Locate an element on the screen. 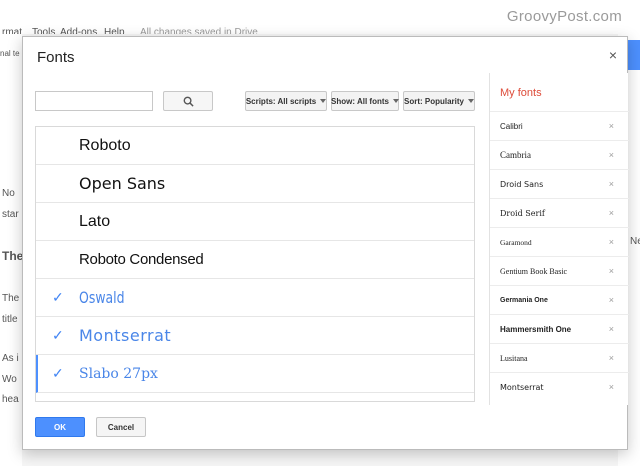  bg-text: nal te is located at coordinates (10, 53).